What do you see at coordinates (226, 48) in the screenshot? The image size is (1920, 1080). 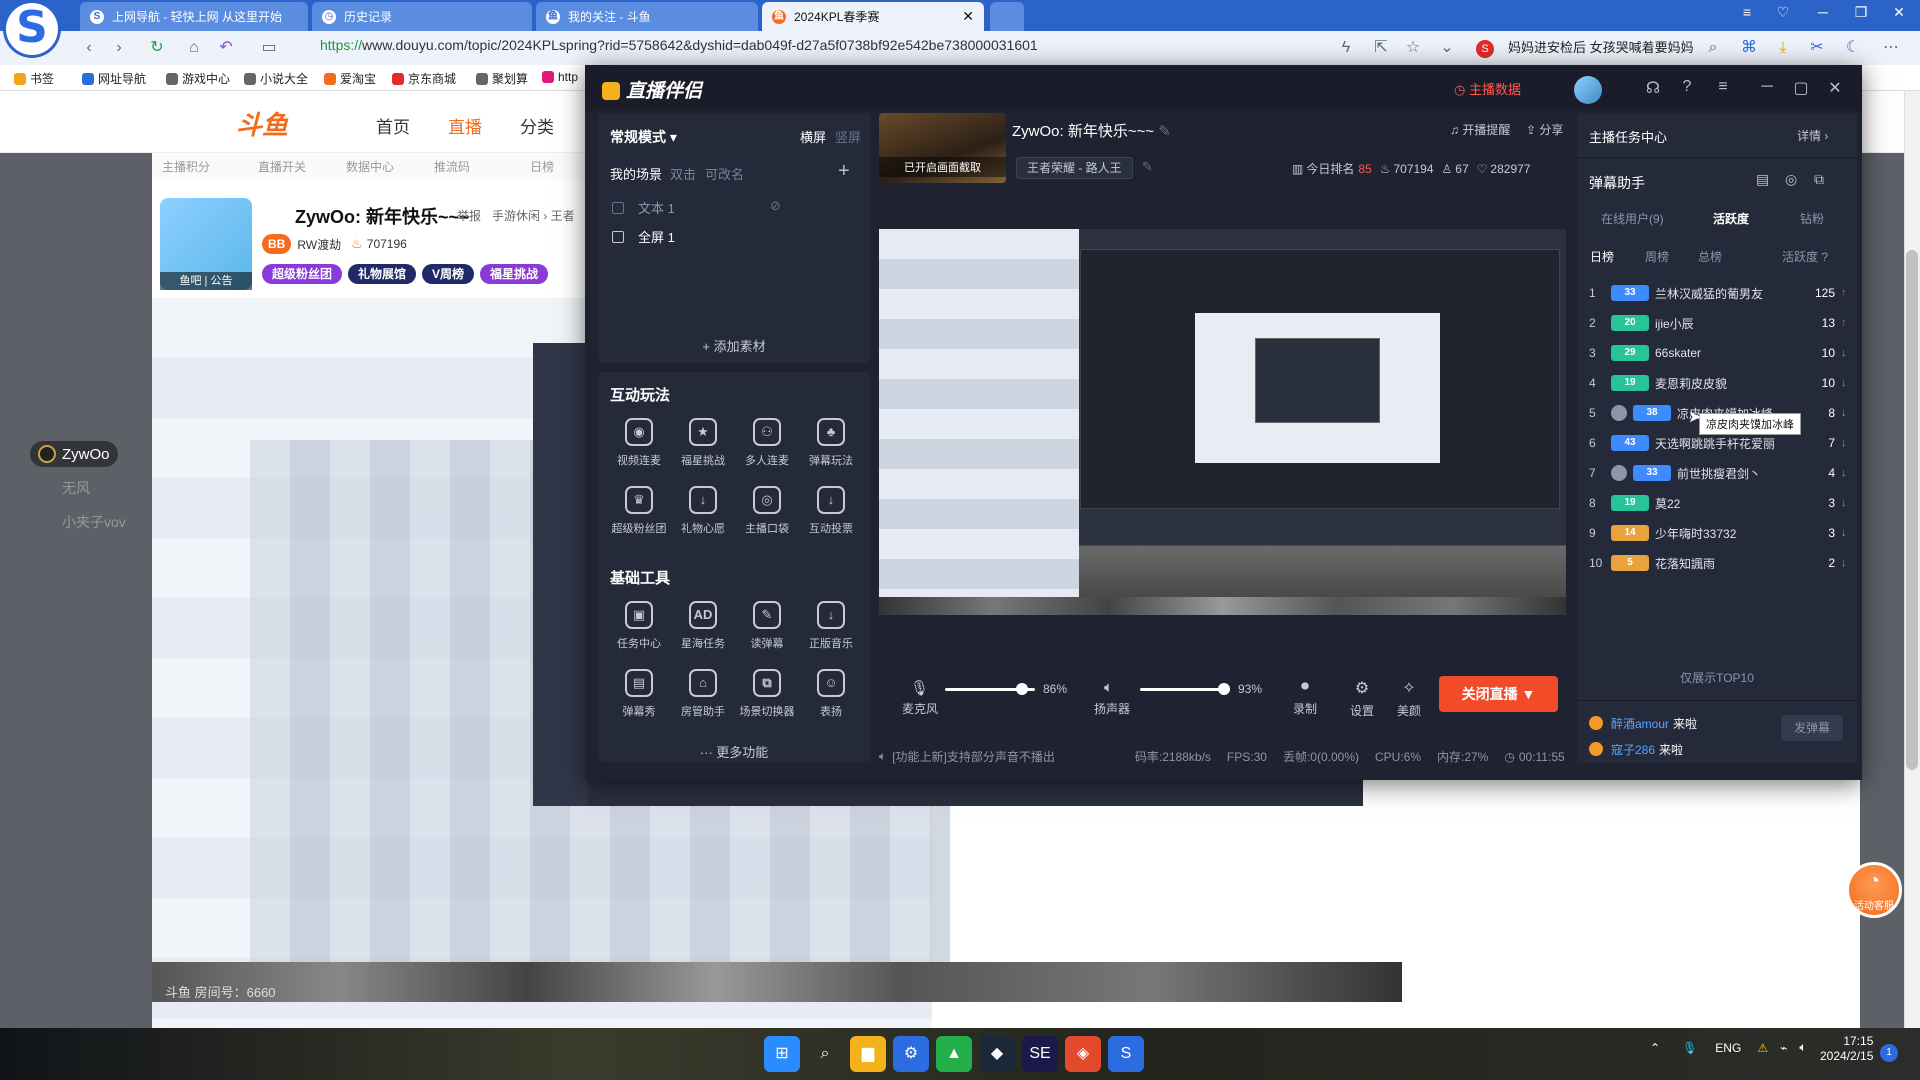 I see `undo-icon: ↶` at bounding box center [226, 48].